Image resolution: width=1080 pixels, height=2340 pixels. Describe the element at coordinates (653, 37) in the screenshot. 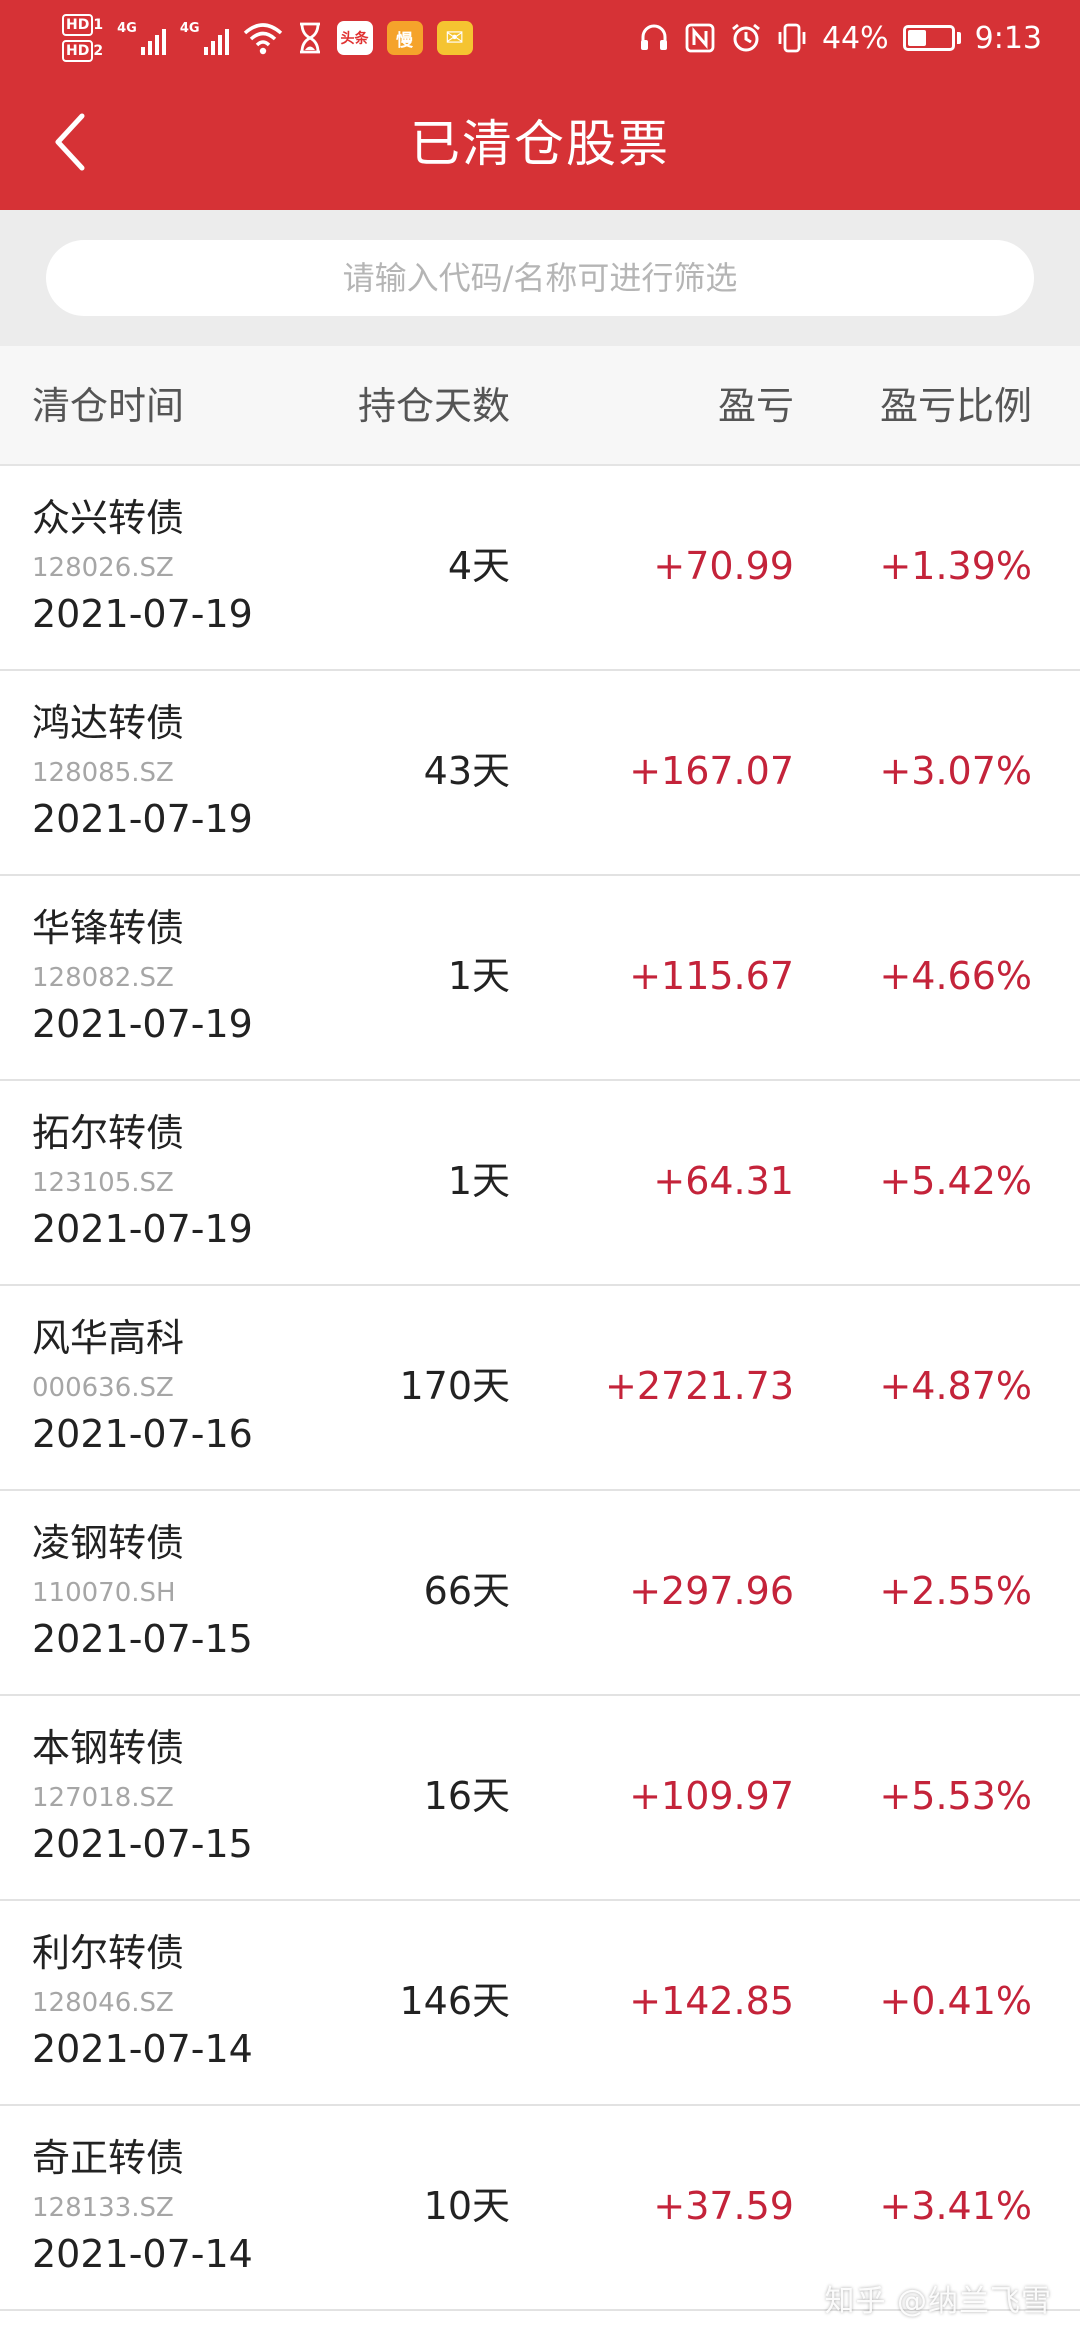

I see `headset-icon` at that location.